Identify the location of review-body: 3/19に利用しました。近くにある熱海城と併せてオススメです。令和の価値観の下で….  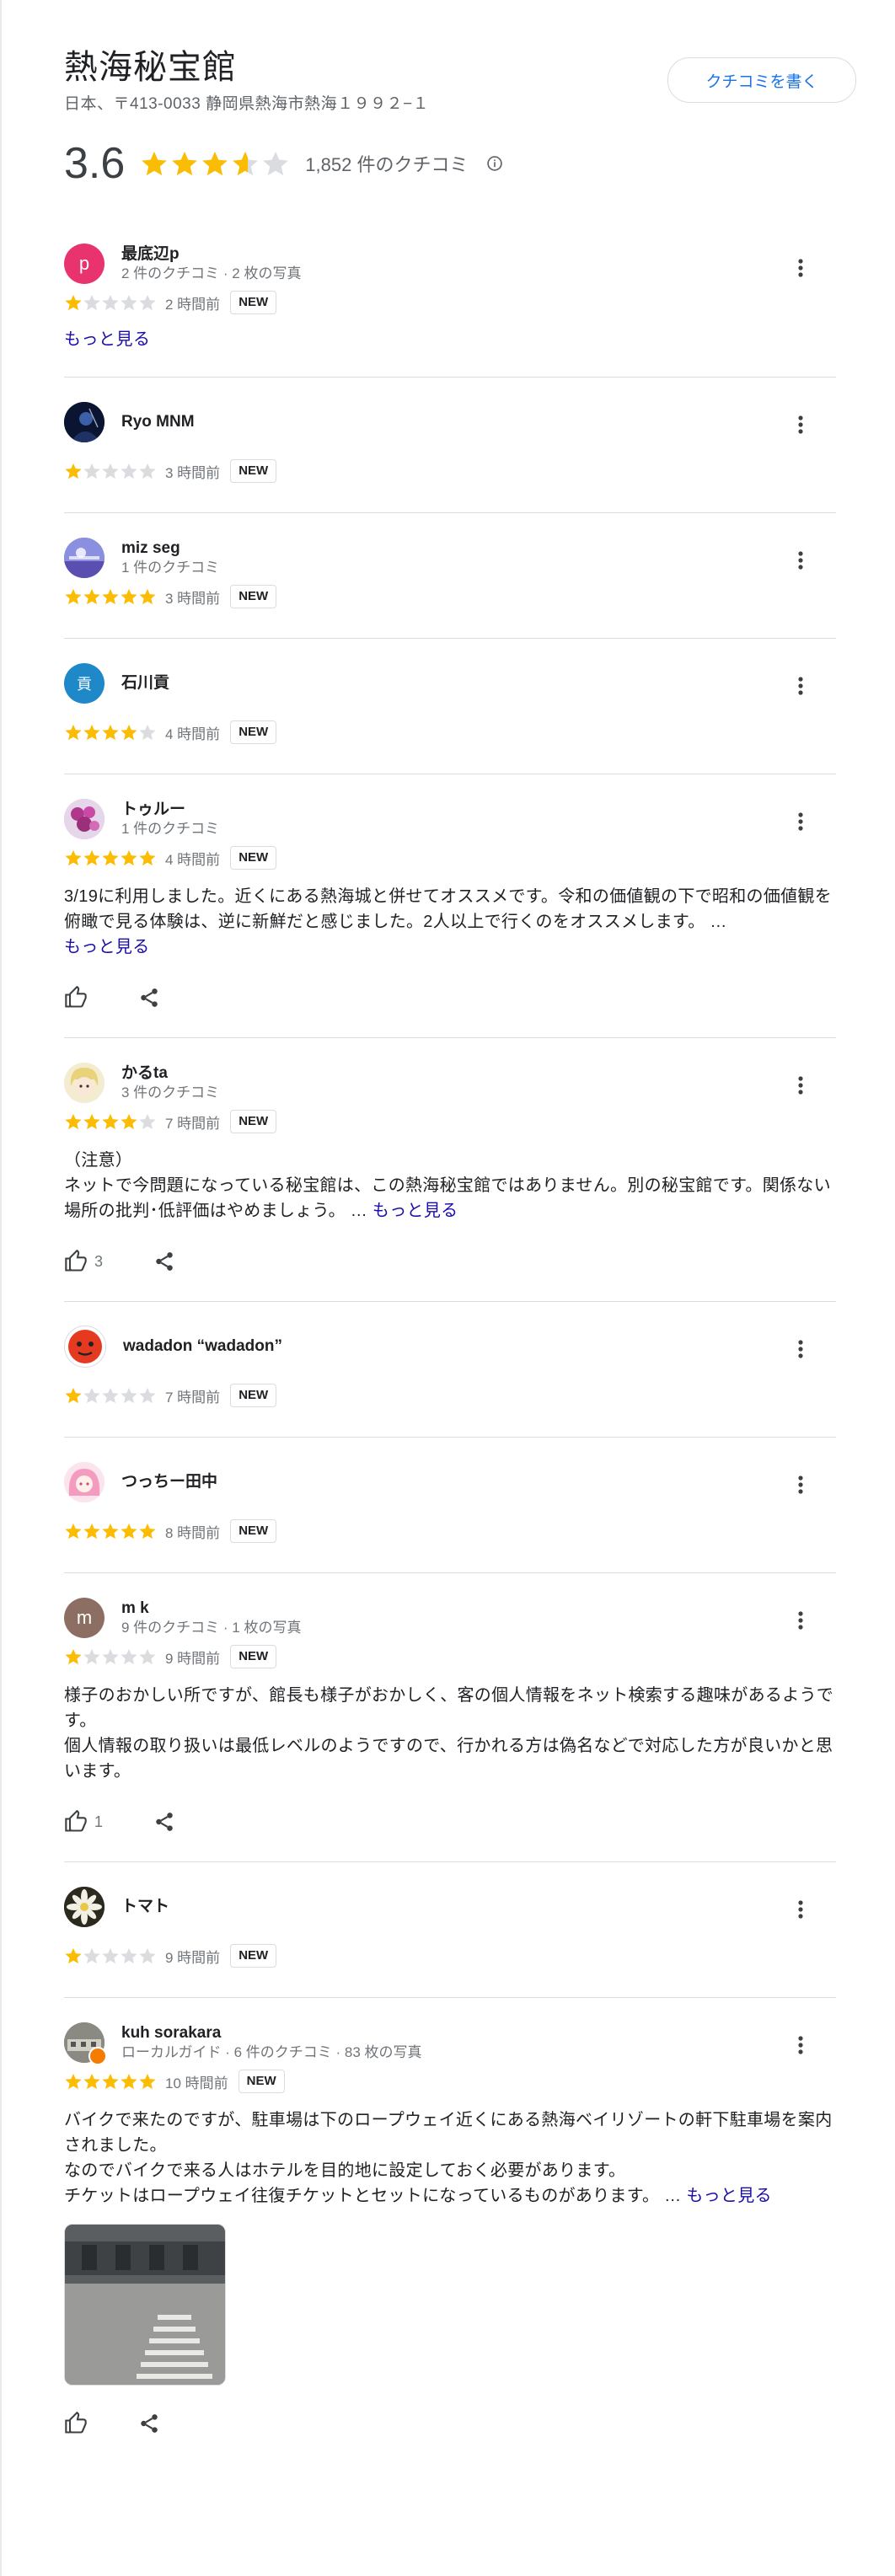
(449, 909).